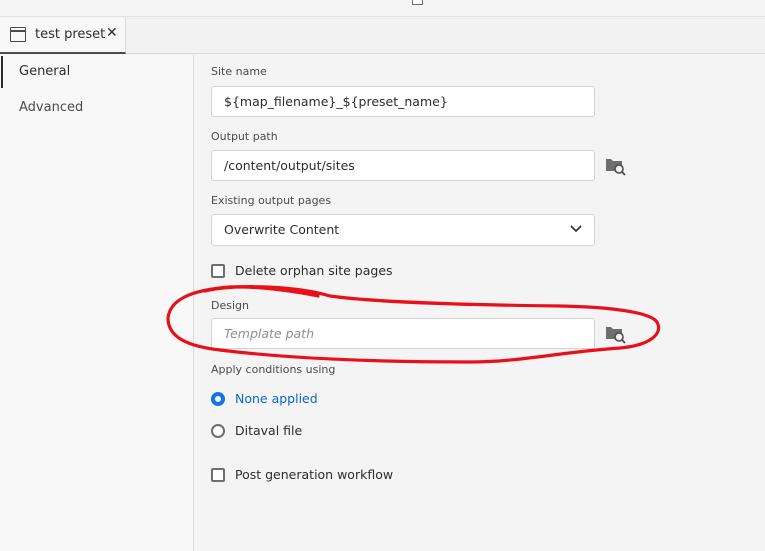  I want to click on existing-pages-label: Existing output pages, so click(271, 200).